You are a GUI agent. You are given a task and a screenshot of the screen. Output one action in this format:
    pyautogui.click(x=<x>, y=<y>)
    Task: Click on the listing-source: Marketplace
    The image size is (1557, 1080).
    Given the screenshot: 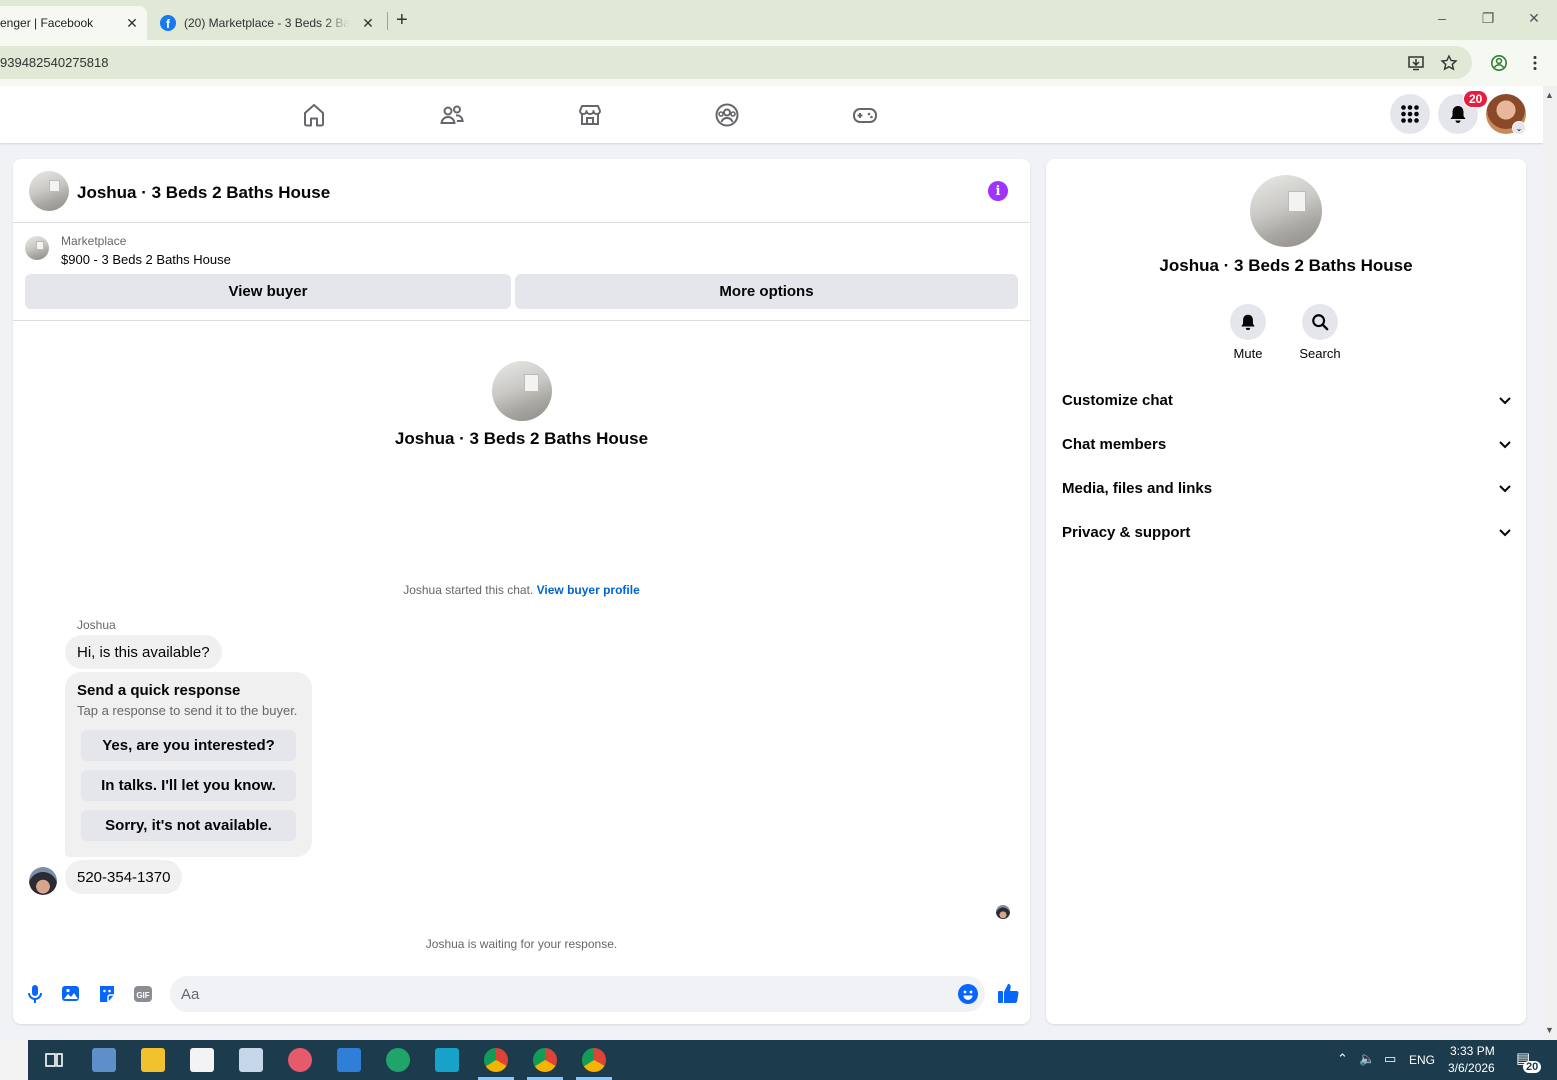 What is the action you would take?
    pyautogui.click(x=94, y=241)
    